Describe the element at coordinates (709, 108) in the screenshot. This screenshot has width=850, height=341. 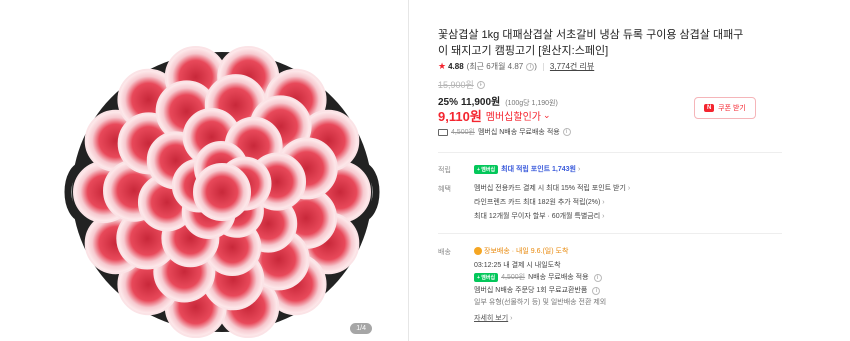
I see `coupon-icon: N` at that location.